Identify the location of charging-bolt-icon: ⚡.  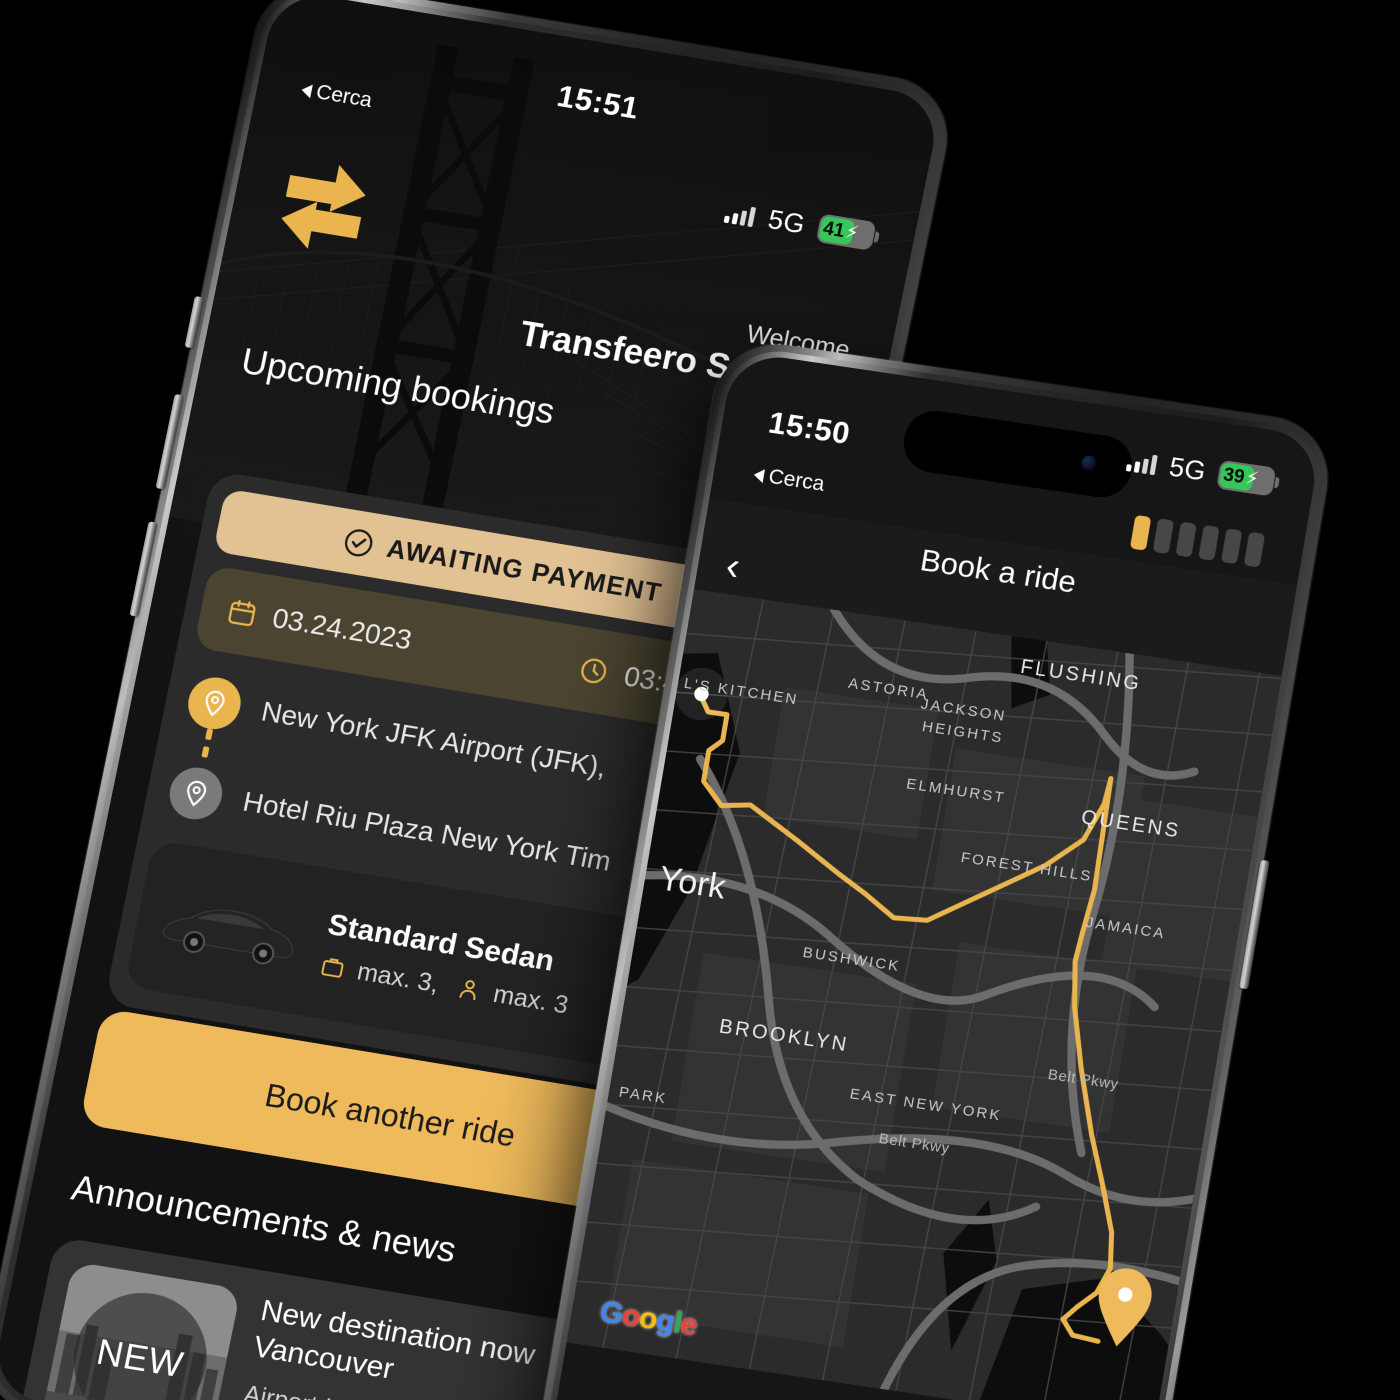
(1252, 479).